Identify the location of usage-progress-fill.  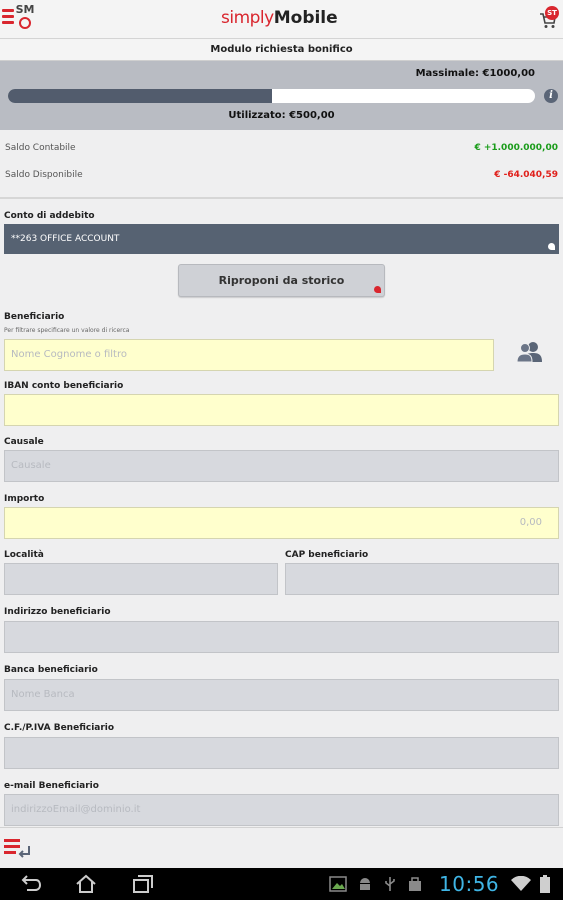
(140, 96).